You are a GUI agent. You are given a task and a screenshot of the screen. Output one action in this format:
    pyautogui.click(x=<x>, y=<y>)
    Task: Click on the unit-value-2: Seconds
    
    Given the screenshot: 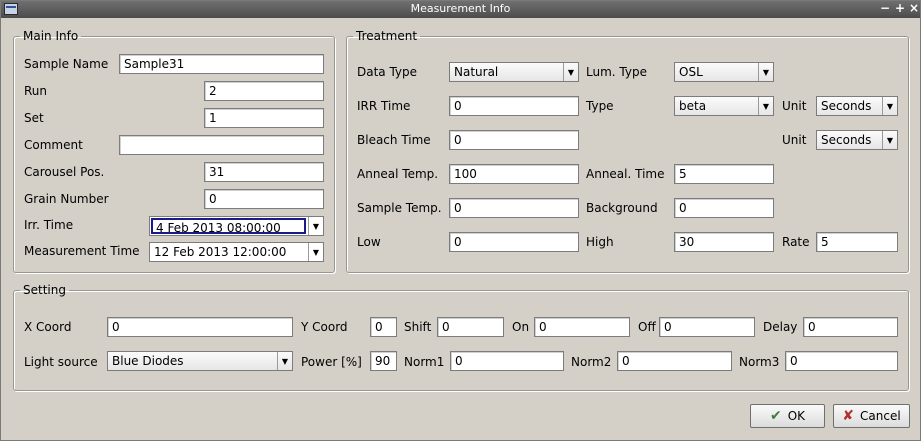 What is the action you would take?
    pyautogui.click(x=846, y=140)
    